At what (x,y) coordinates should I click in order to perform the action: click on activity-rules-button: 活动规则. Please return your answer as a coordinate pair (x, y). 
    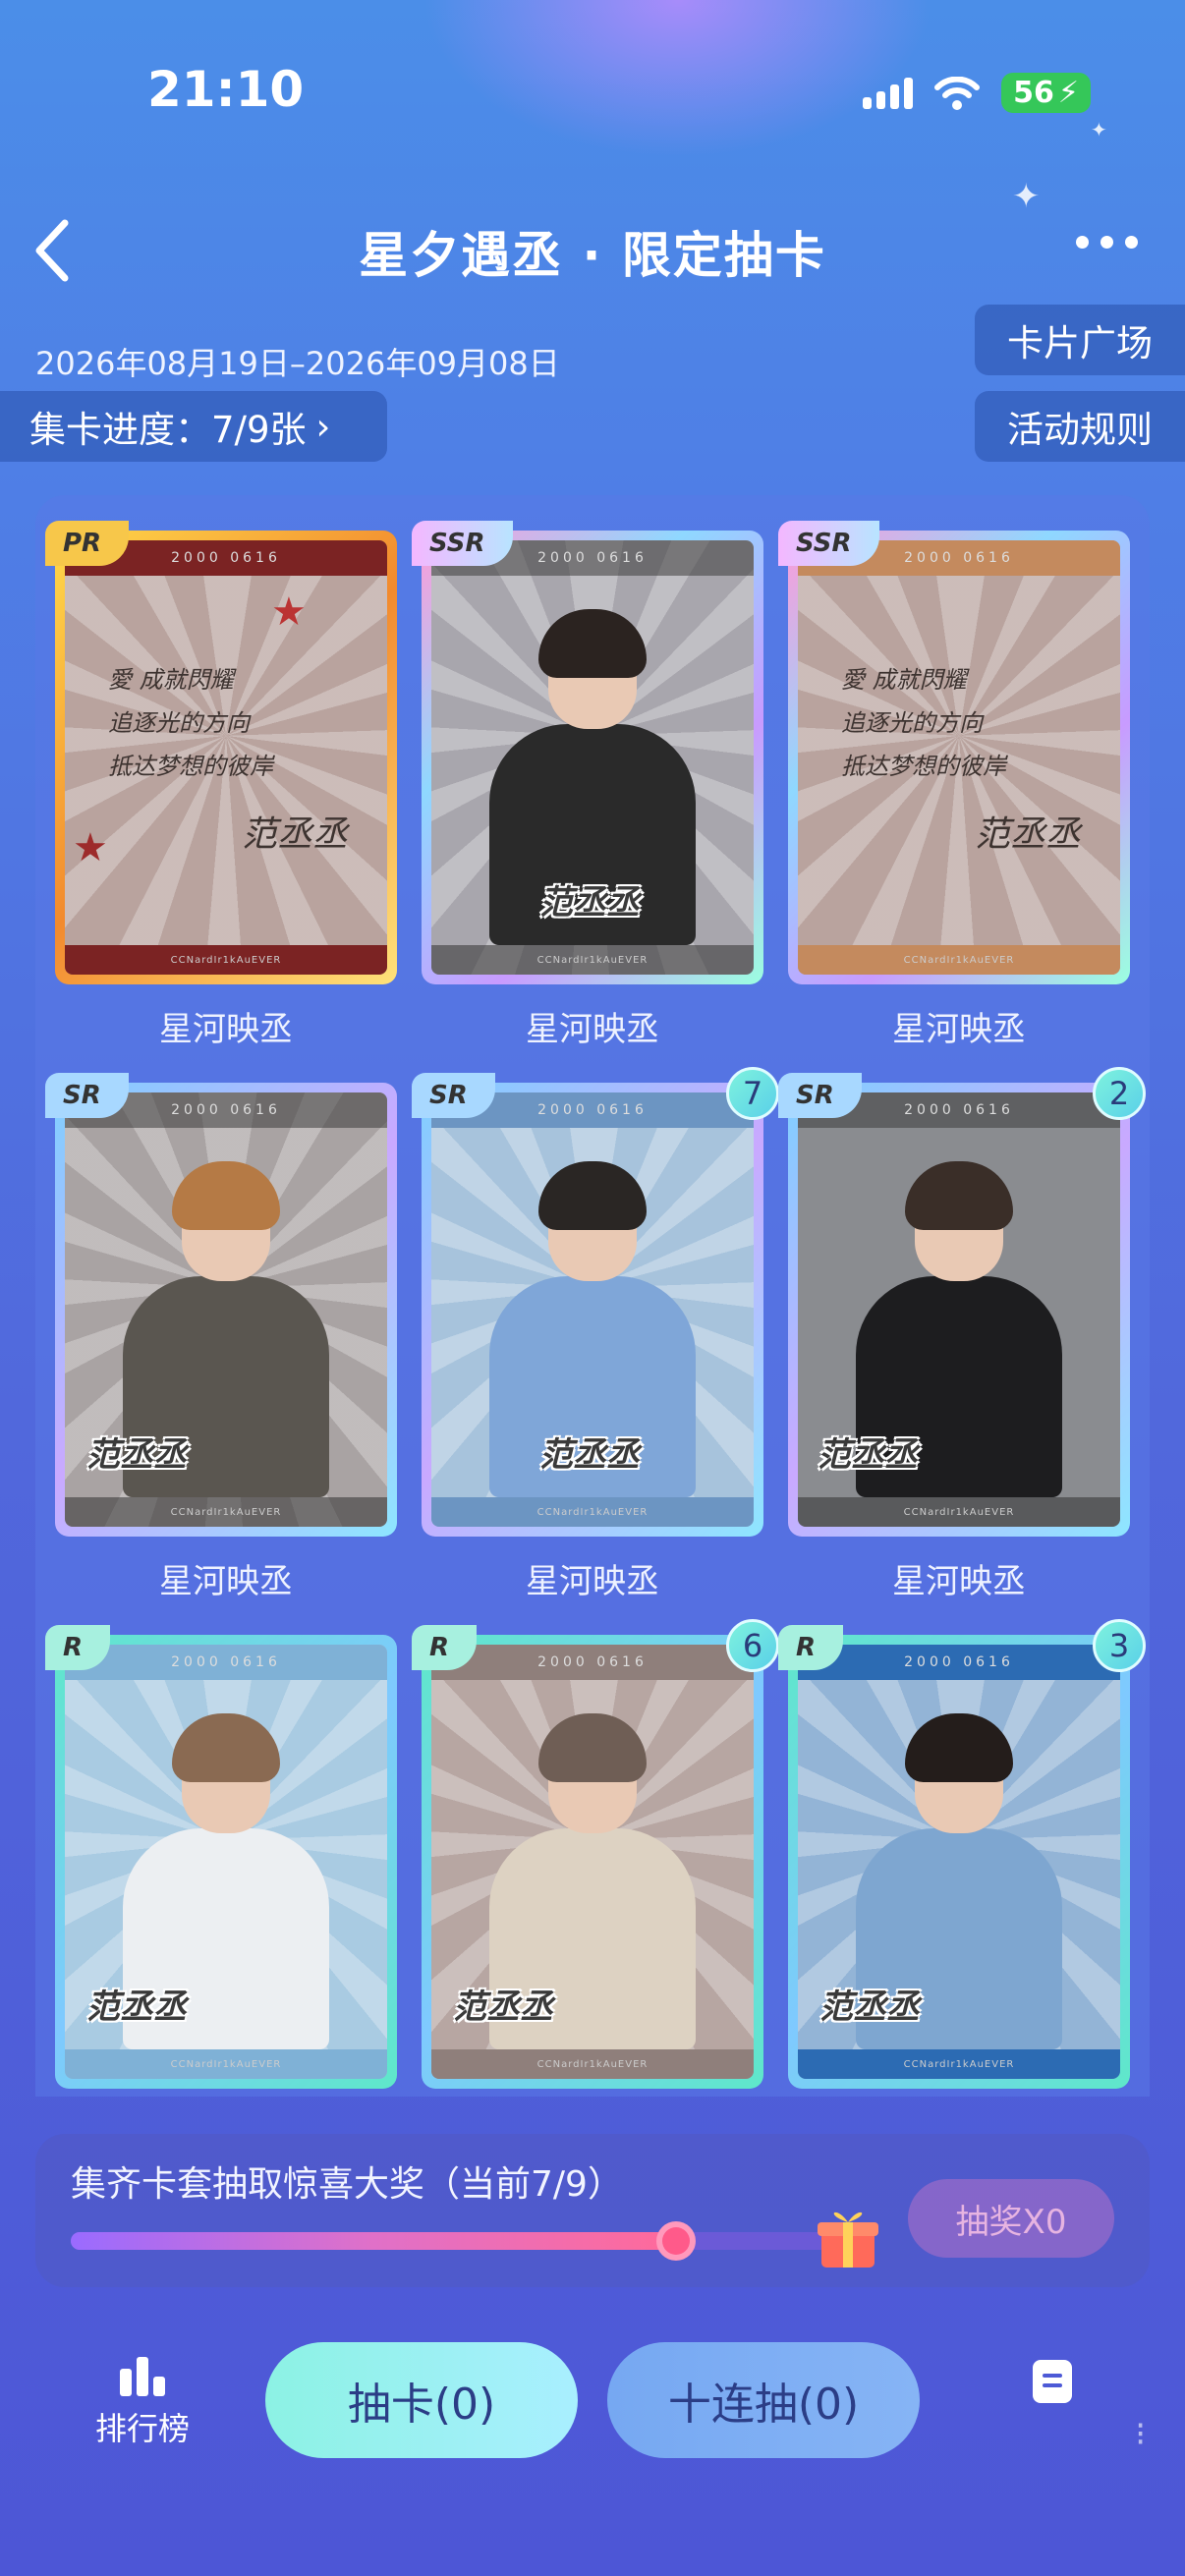
    Looking at the image, I should click on (1080, 426).